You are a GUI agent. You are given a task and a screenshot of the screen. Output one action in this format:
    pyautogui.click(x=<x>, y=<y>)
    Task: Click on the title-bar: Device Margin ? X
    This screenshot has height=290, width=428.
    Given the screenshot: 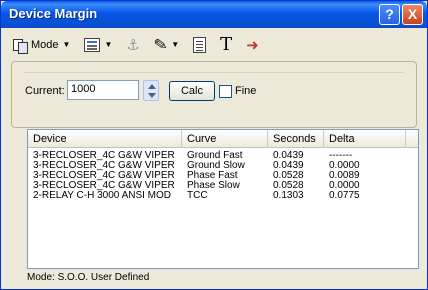 What is the action you would take?
    pyautogui.click(x=214, y=14)
    